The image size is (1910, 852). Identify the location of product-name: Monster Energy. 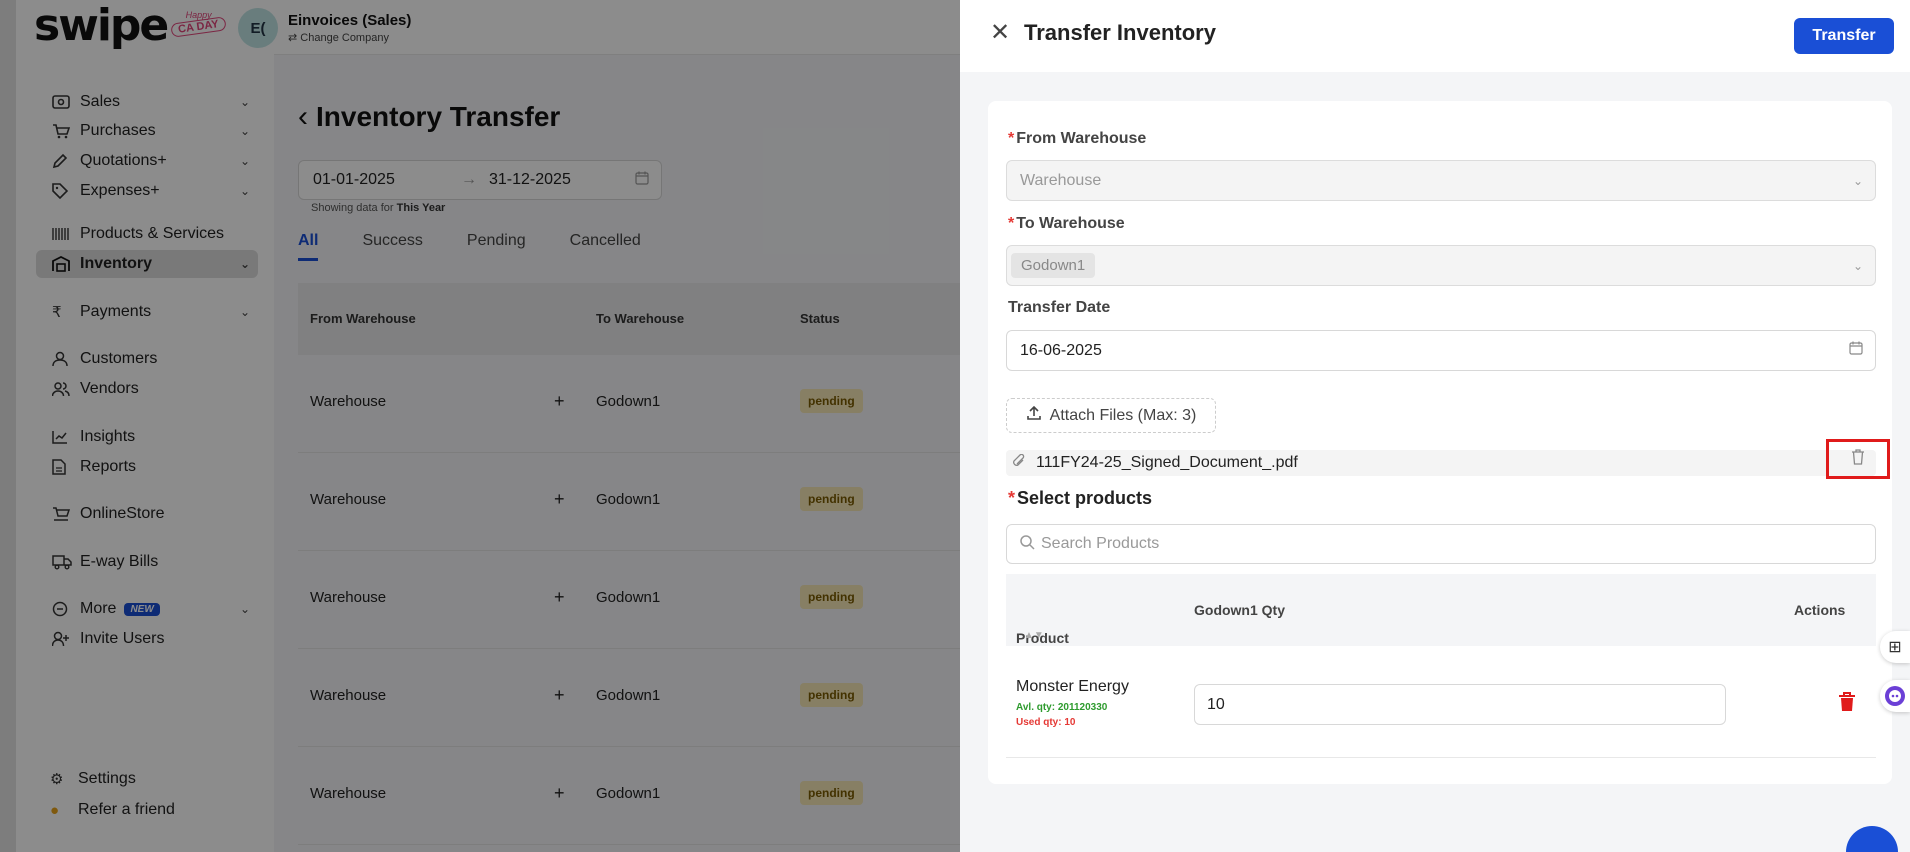
(1072, 686).